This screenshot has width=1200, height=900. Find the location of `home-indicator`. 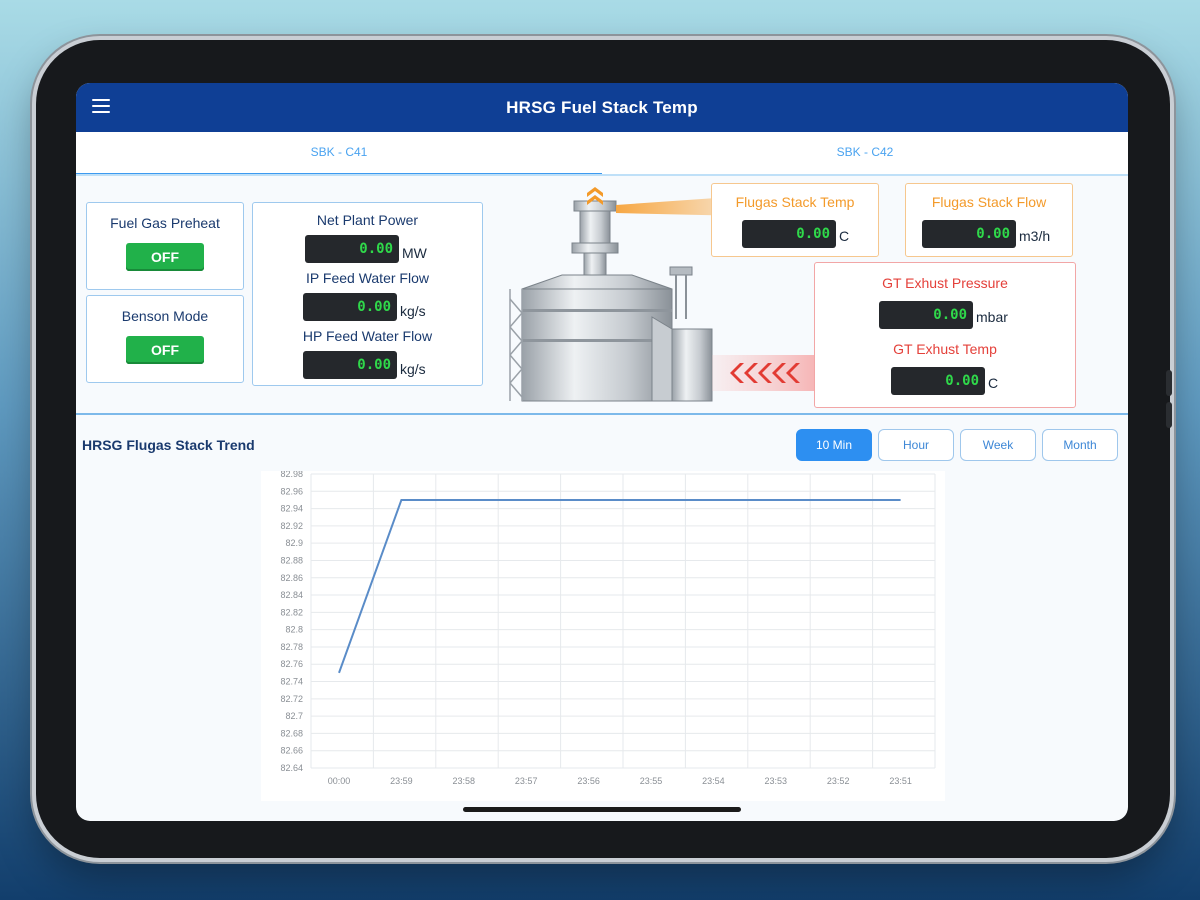

home-indicator is located at coordinates (602, 809).